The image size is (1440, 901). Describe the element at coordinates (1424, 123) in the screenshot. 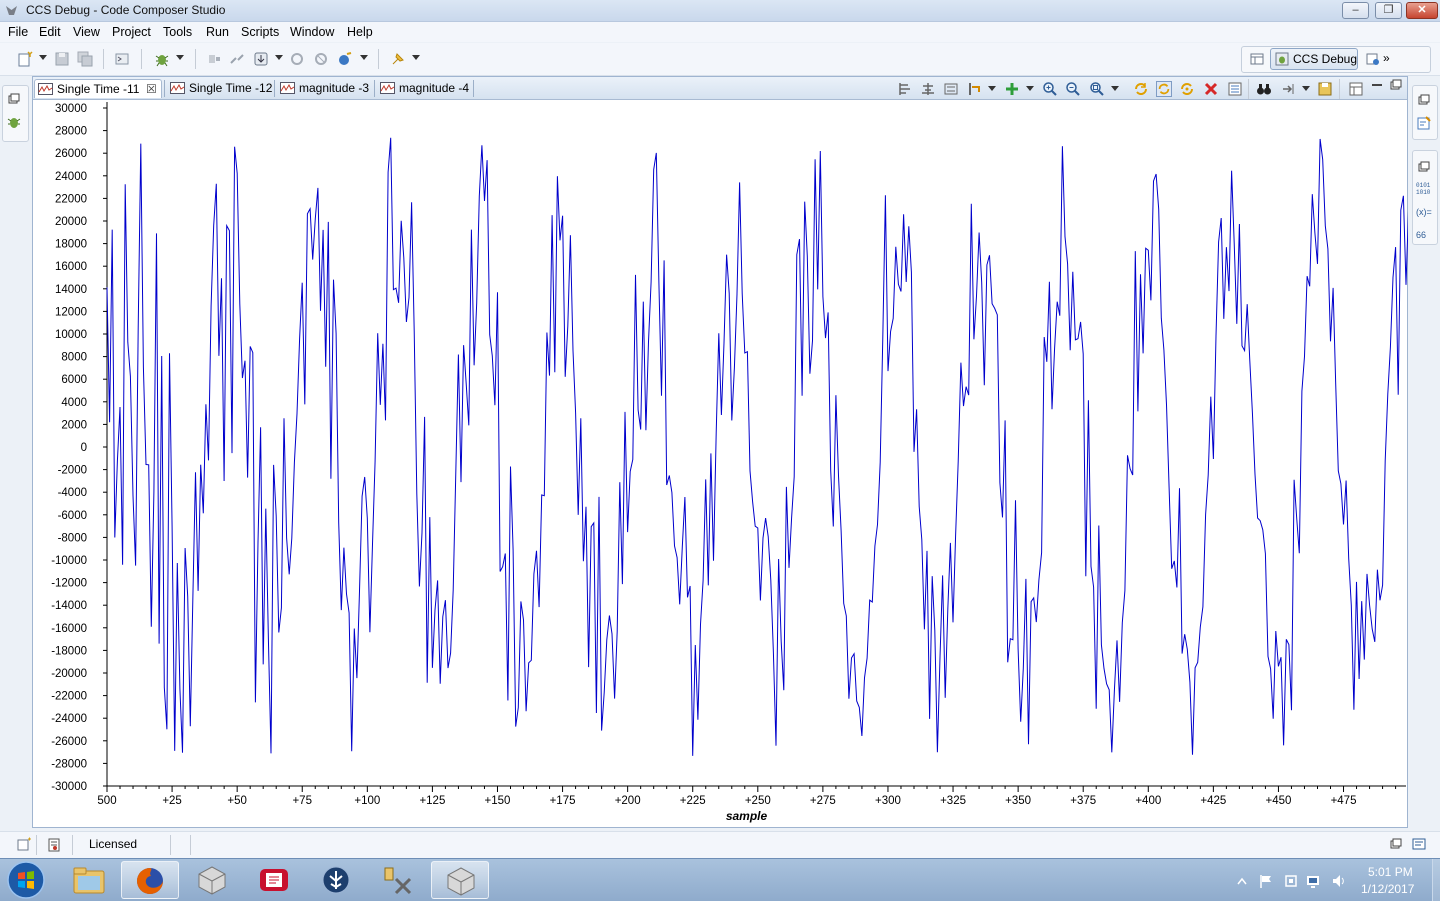

I see `outline-view-icon` at that location.